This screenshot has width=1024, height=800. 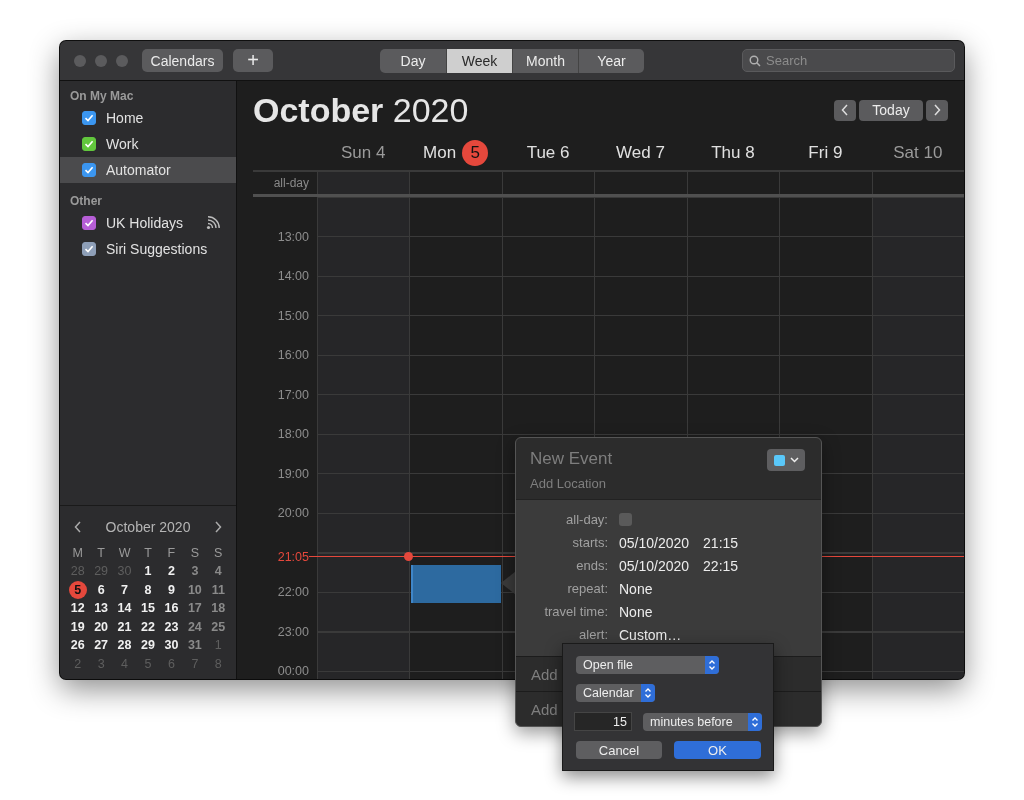 I want to click on time-label: 16:00, so click(x=293, y=356).